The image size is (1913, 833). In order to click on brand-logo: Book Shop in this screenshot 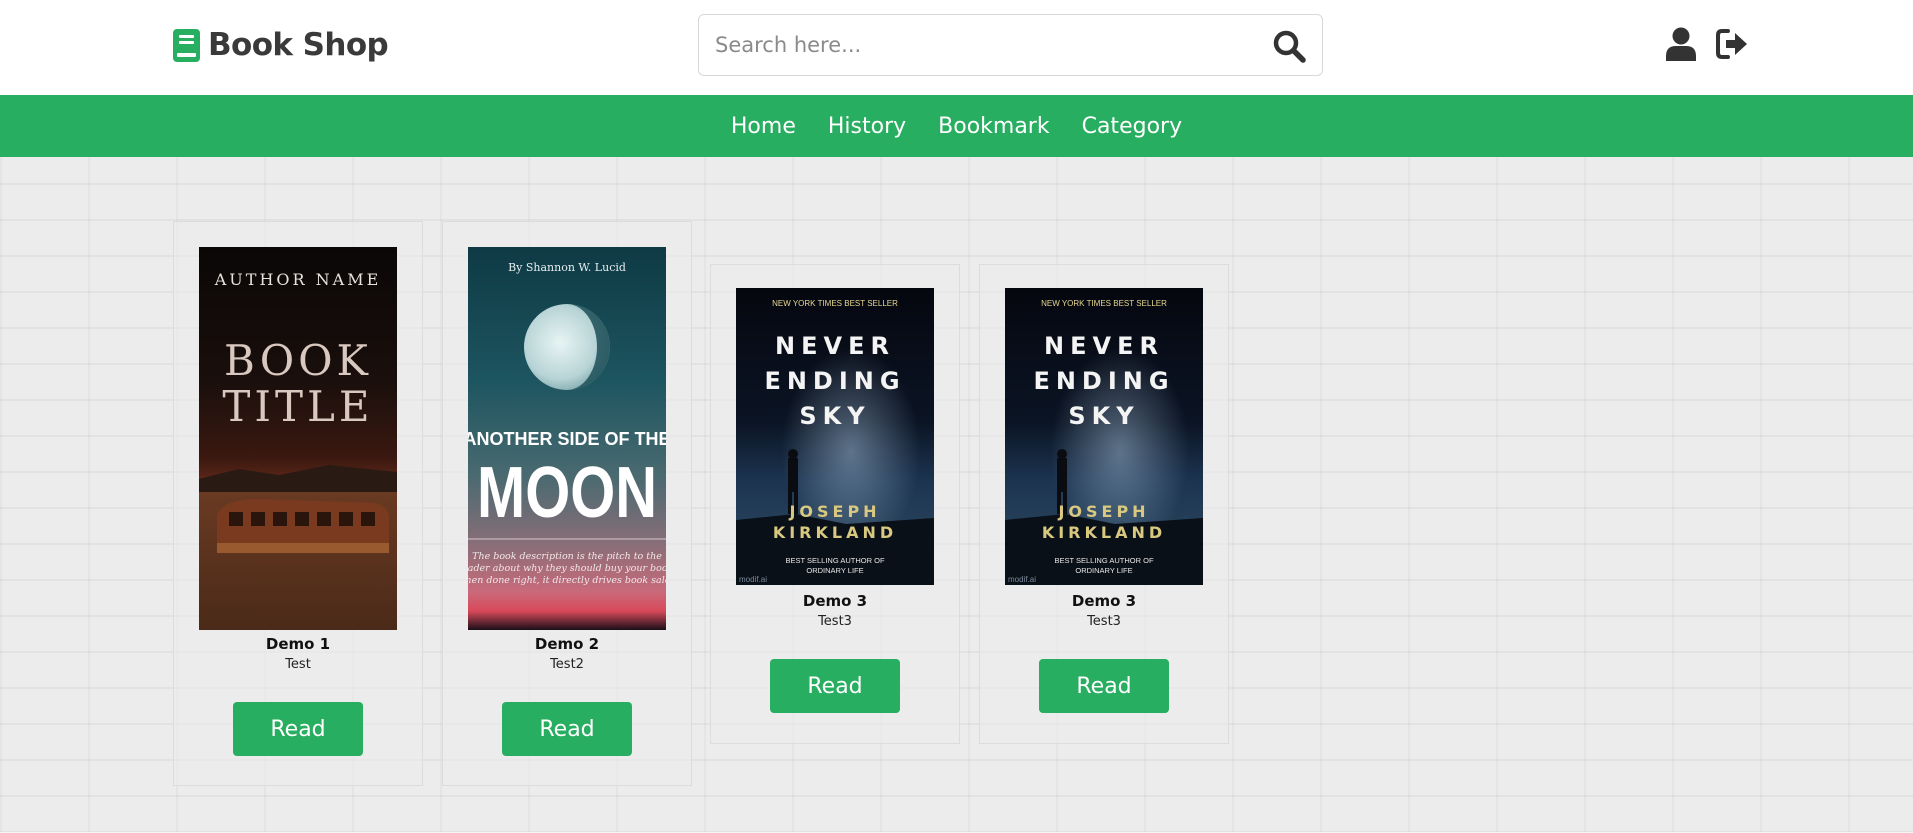, I will do `click(281, 45)`.